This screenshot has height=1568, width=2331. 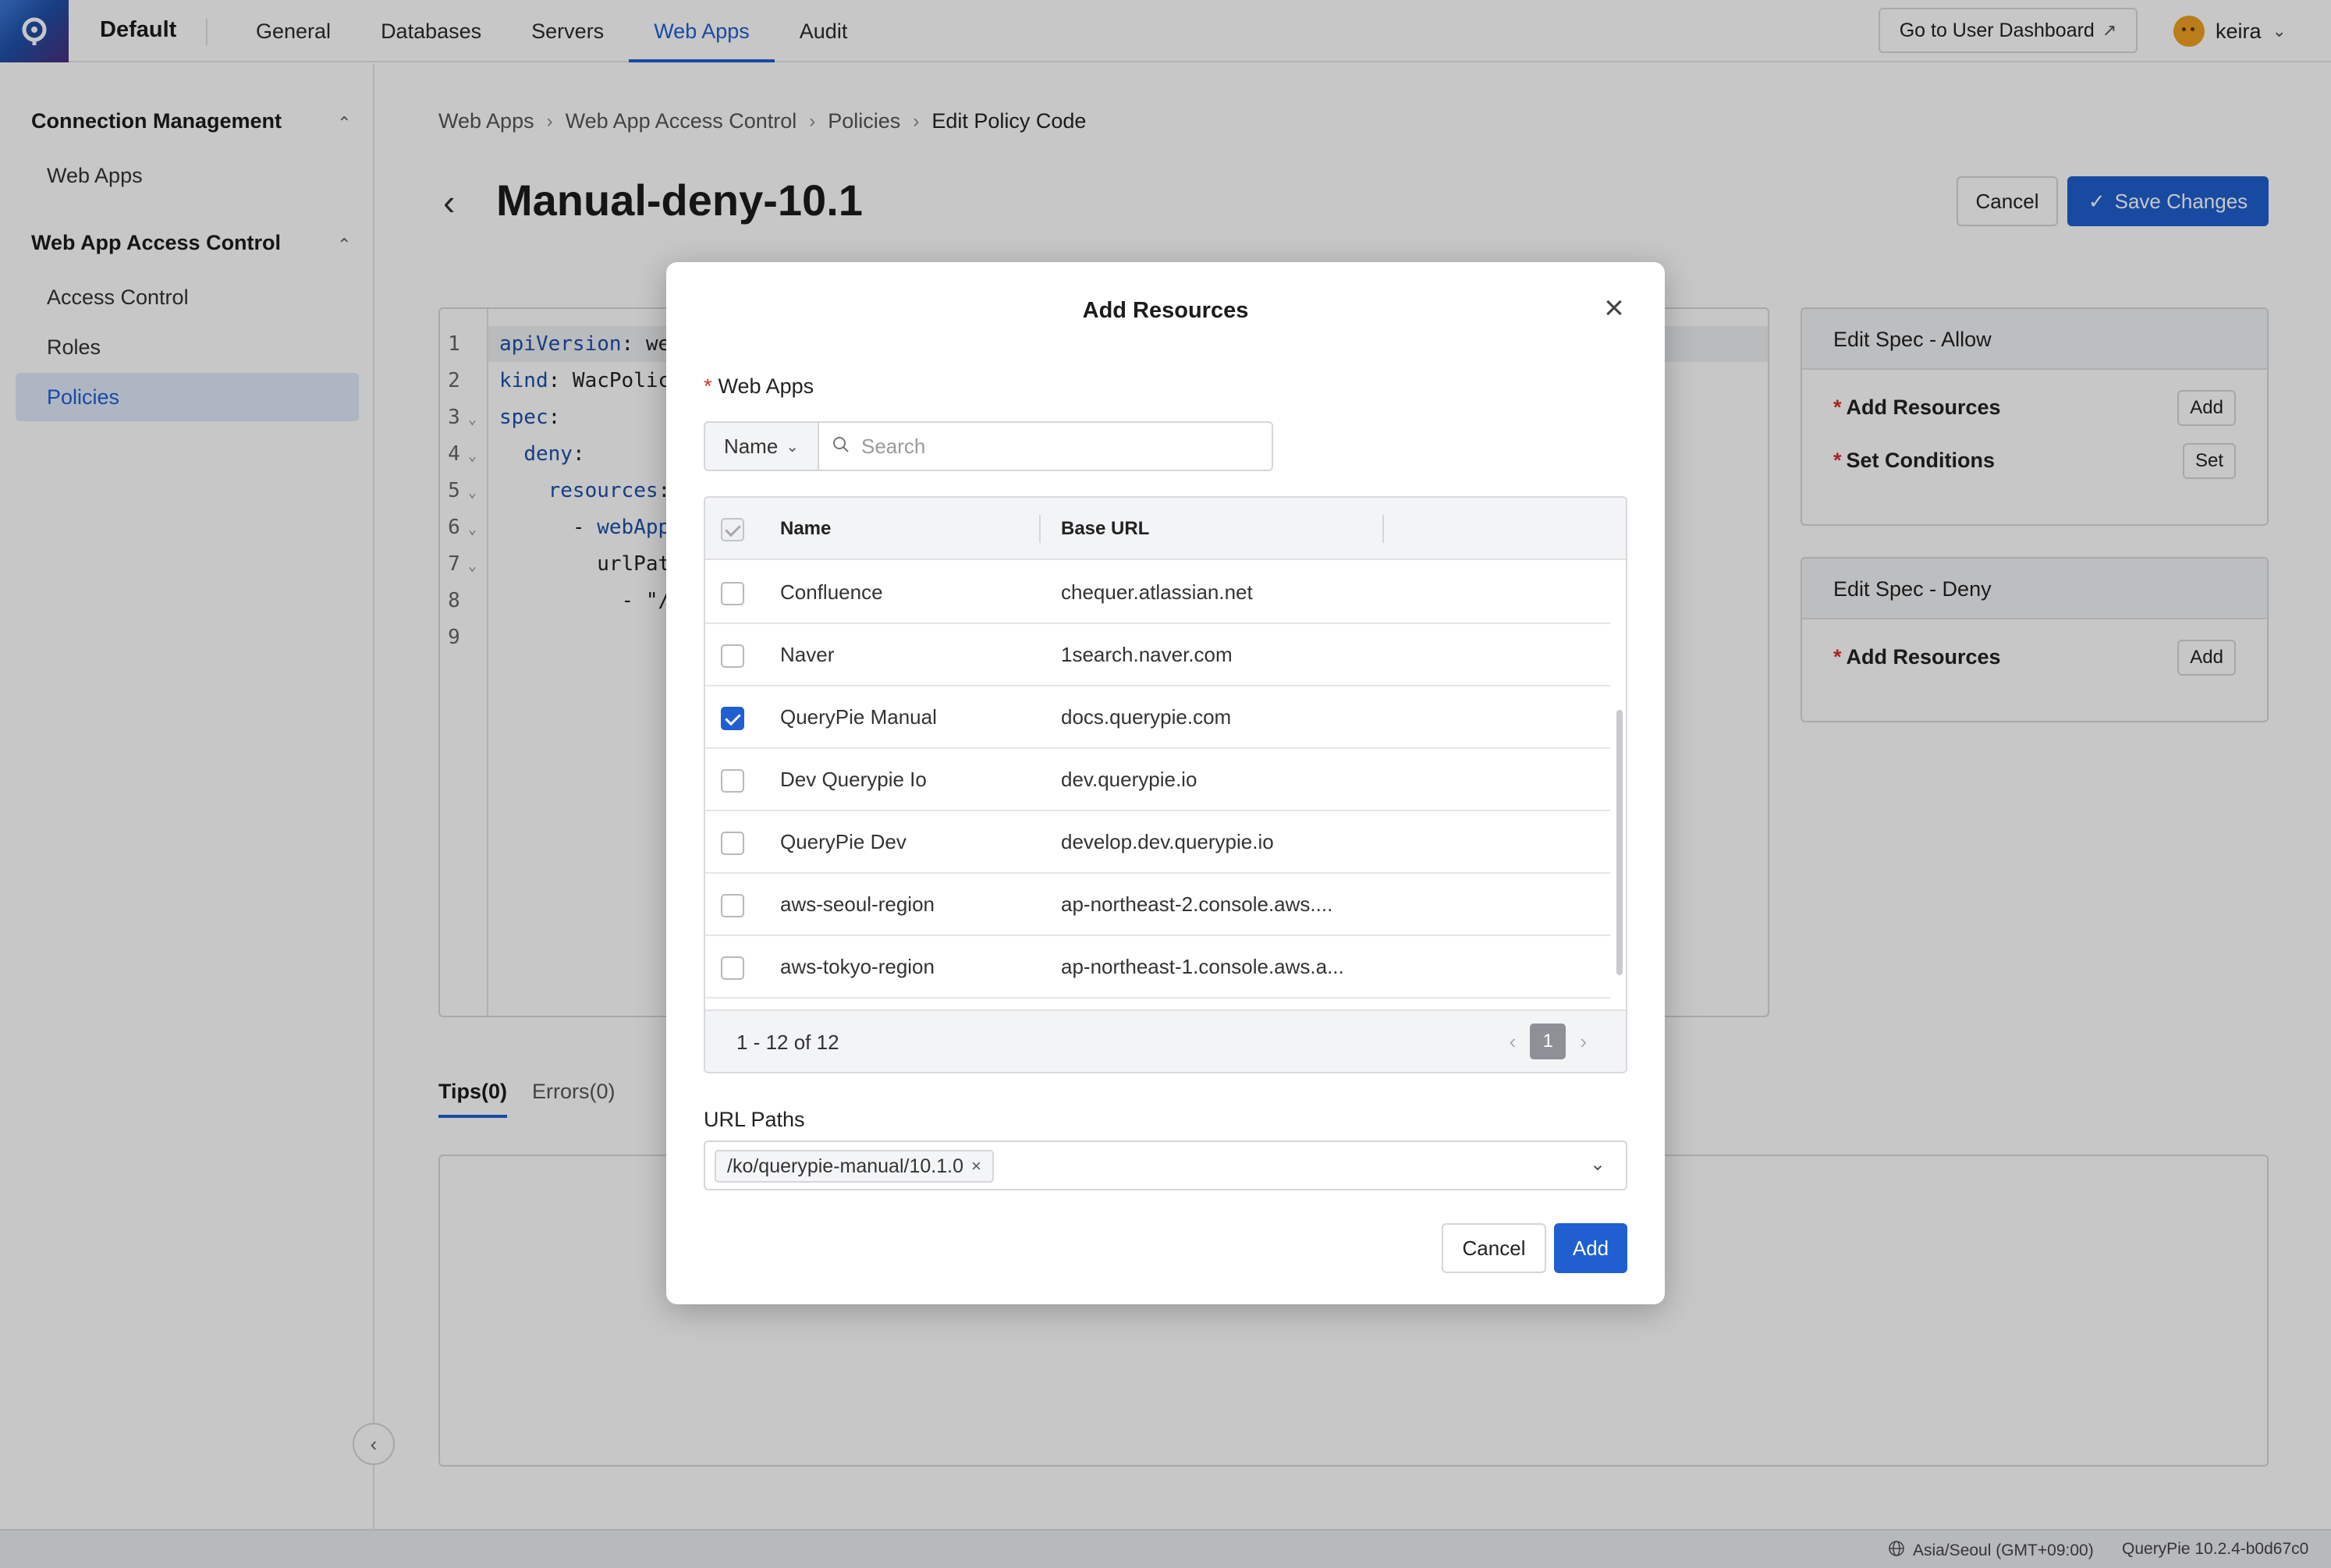 I want to click on table-row: QueryPie Dev develop.dev.querypie.io, so click(x=1158, y=842).